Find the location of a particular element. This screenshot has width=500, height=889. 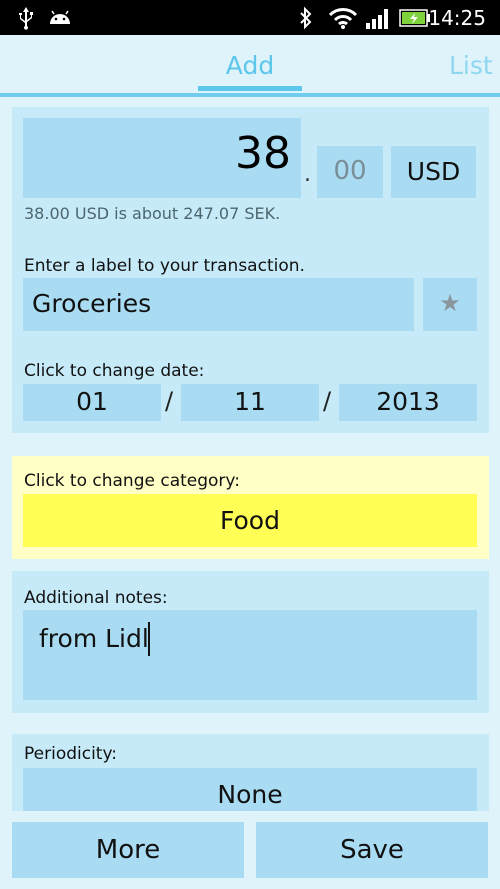

amount-whole: 38 is located at coordinates (263, 153).